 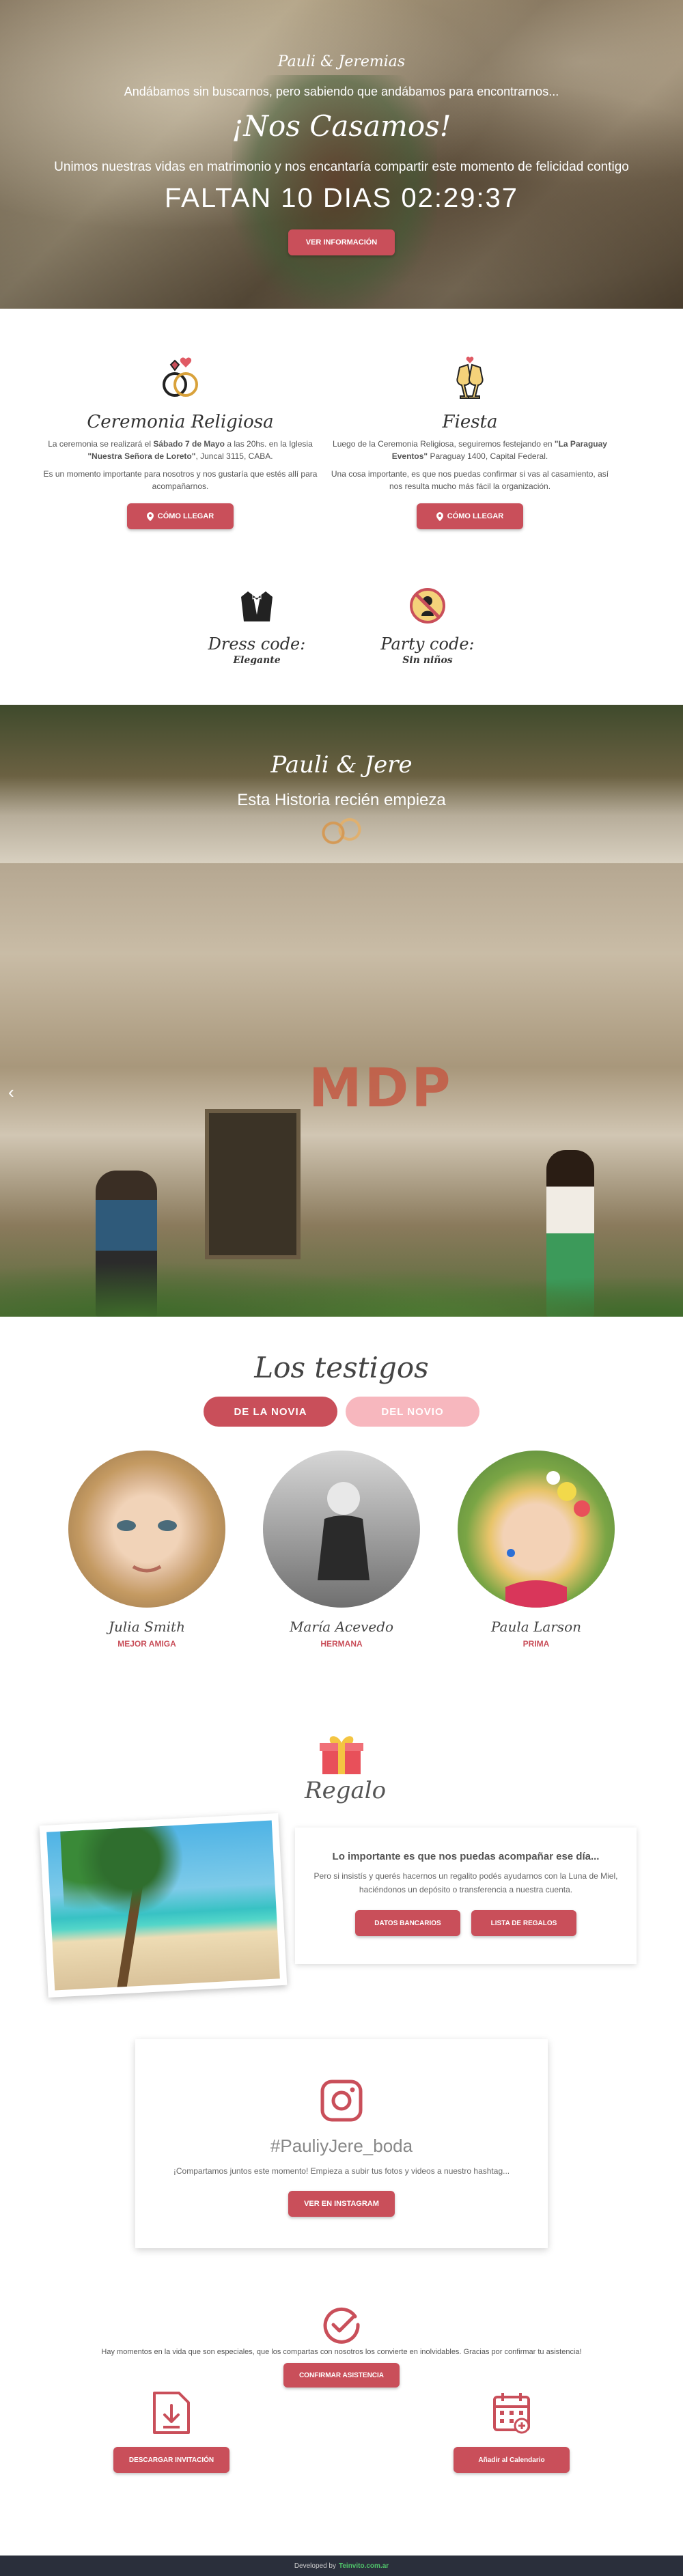 What do you see at coordinates (234, 456) in the screenshot?
I see `ceremony-text-post: , Juncal 3115, CABA.` at bounding box center [234, 456].